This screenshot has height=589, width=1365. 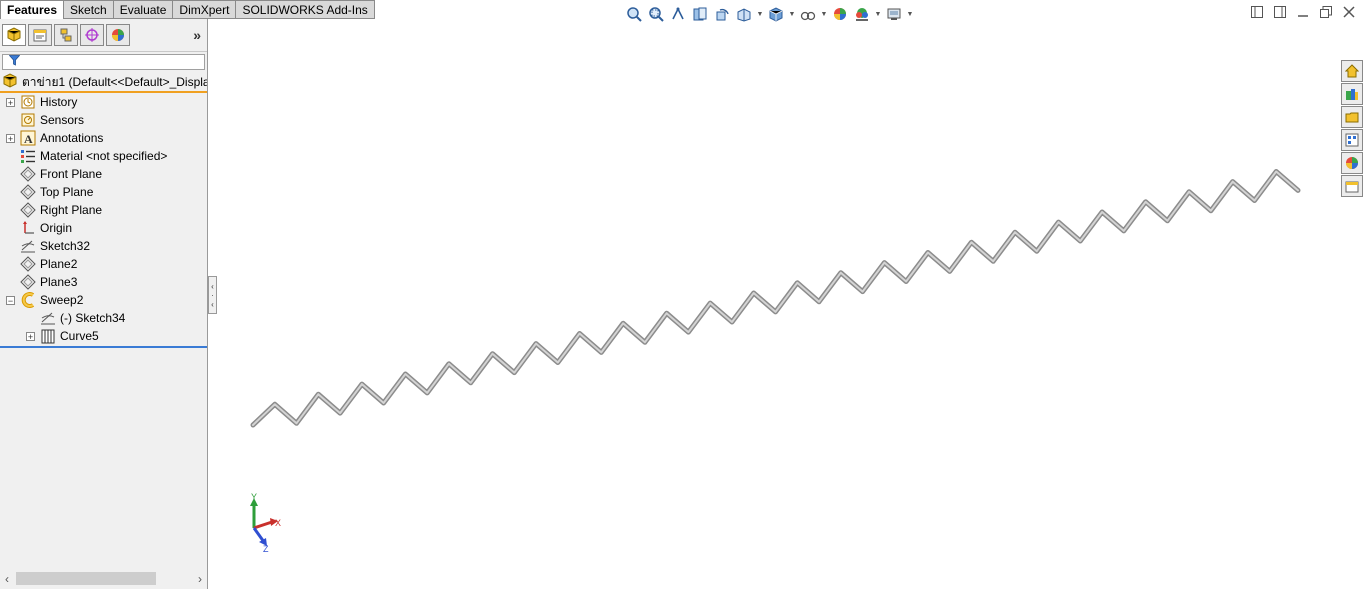 I want to click on scroll-left-icon: ‹, so click(x=7, y=579).